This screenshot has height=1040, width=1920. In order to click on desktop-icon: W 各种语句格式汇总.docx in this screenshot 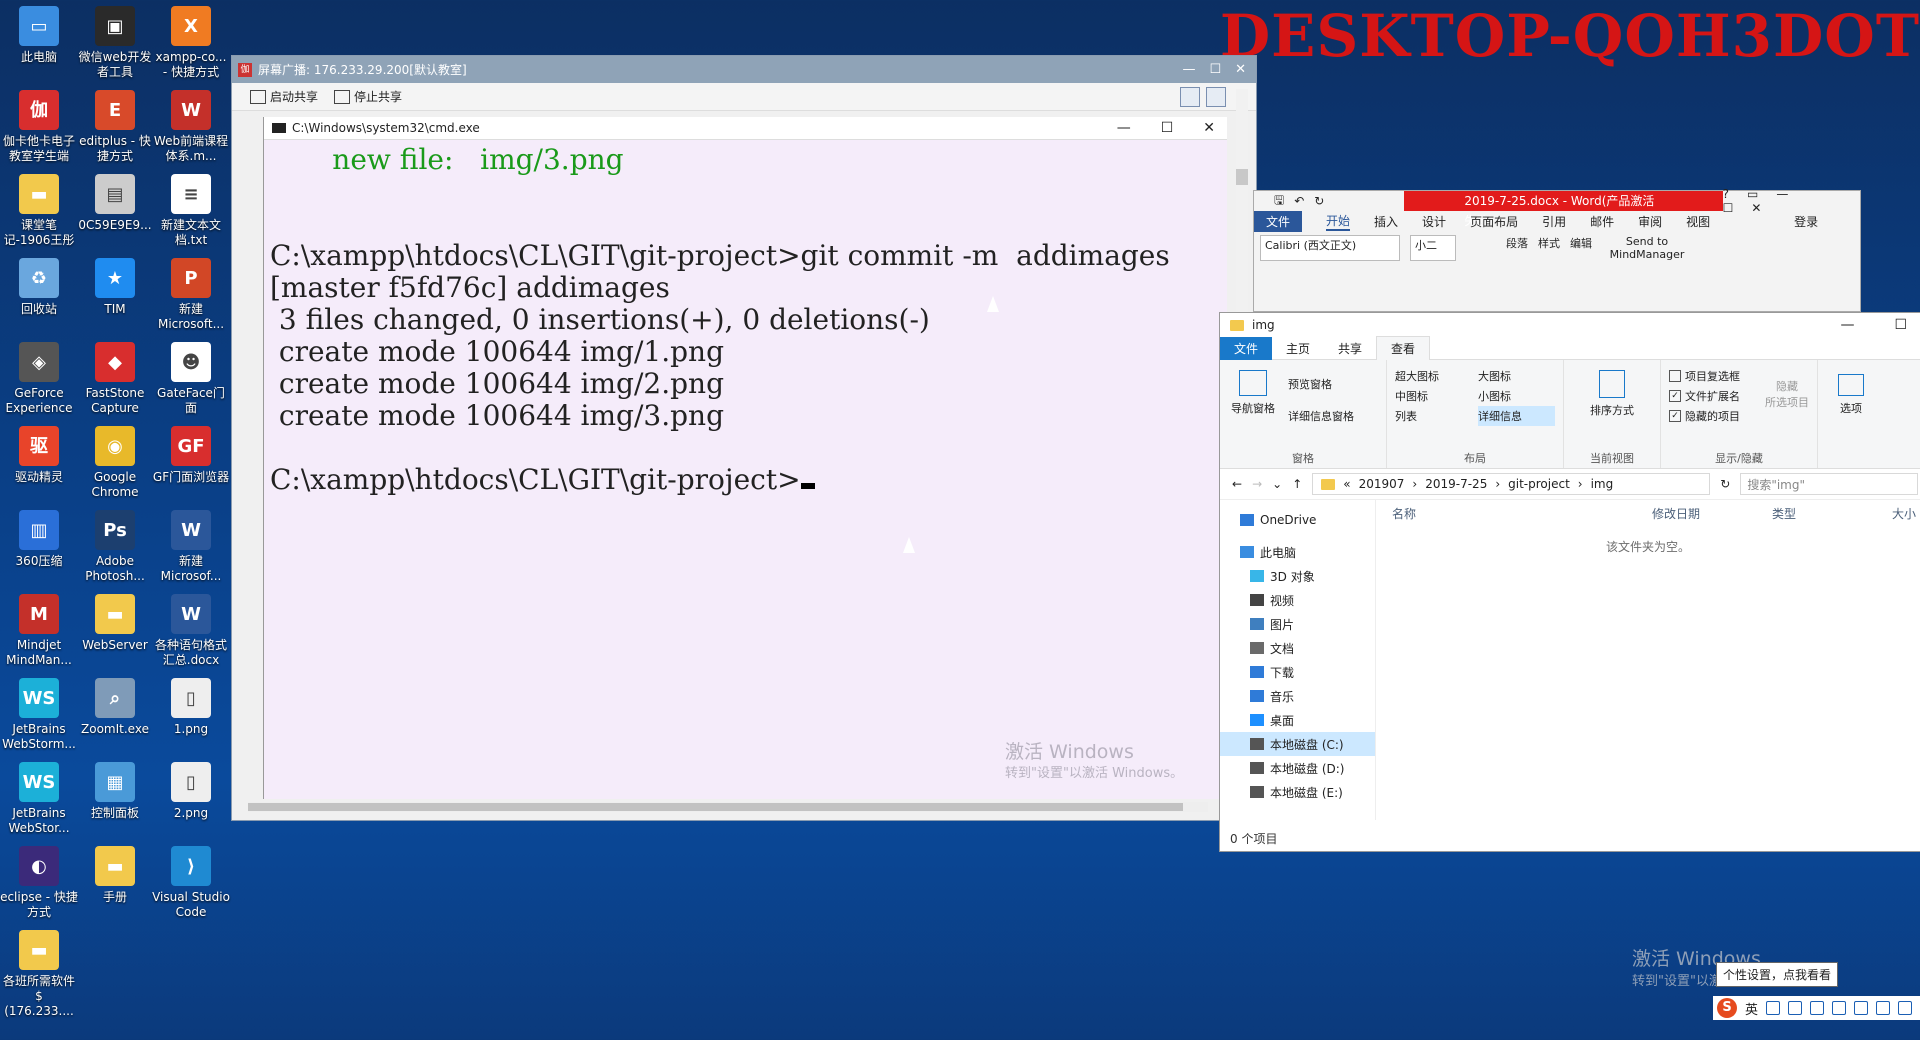, I will do `click(191, 631)`.